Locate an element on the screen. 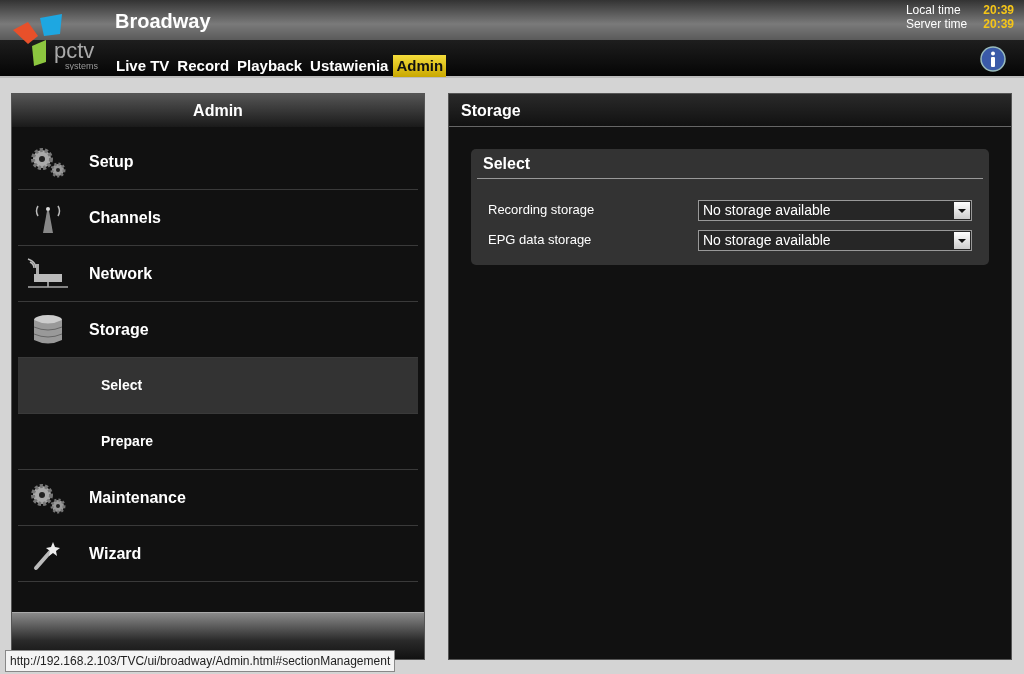 The height and width of the screenshot is (674, 1024). sidebar-item: Channels is located at coordinates (218, 218).